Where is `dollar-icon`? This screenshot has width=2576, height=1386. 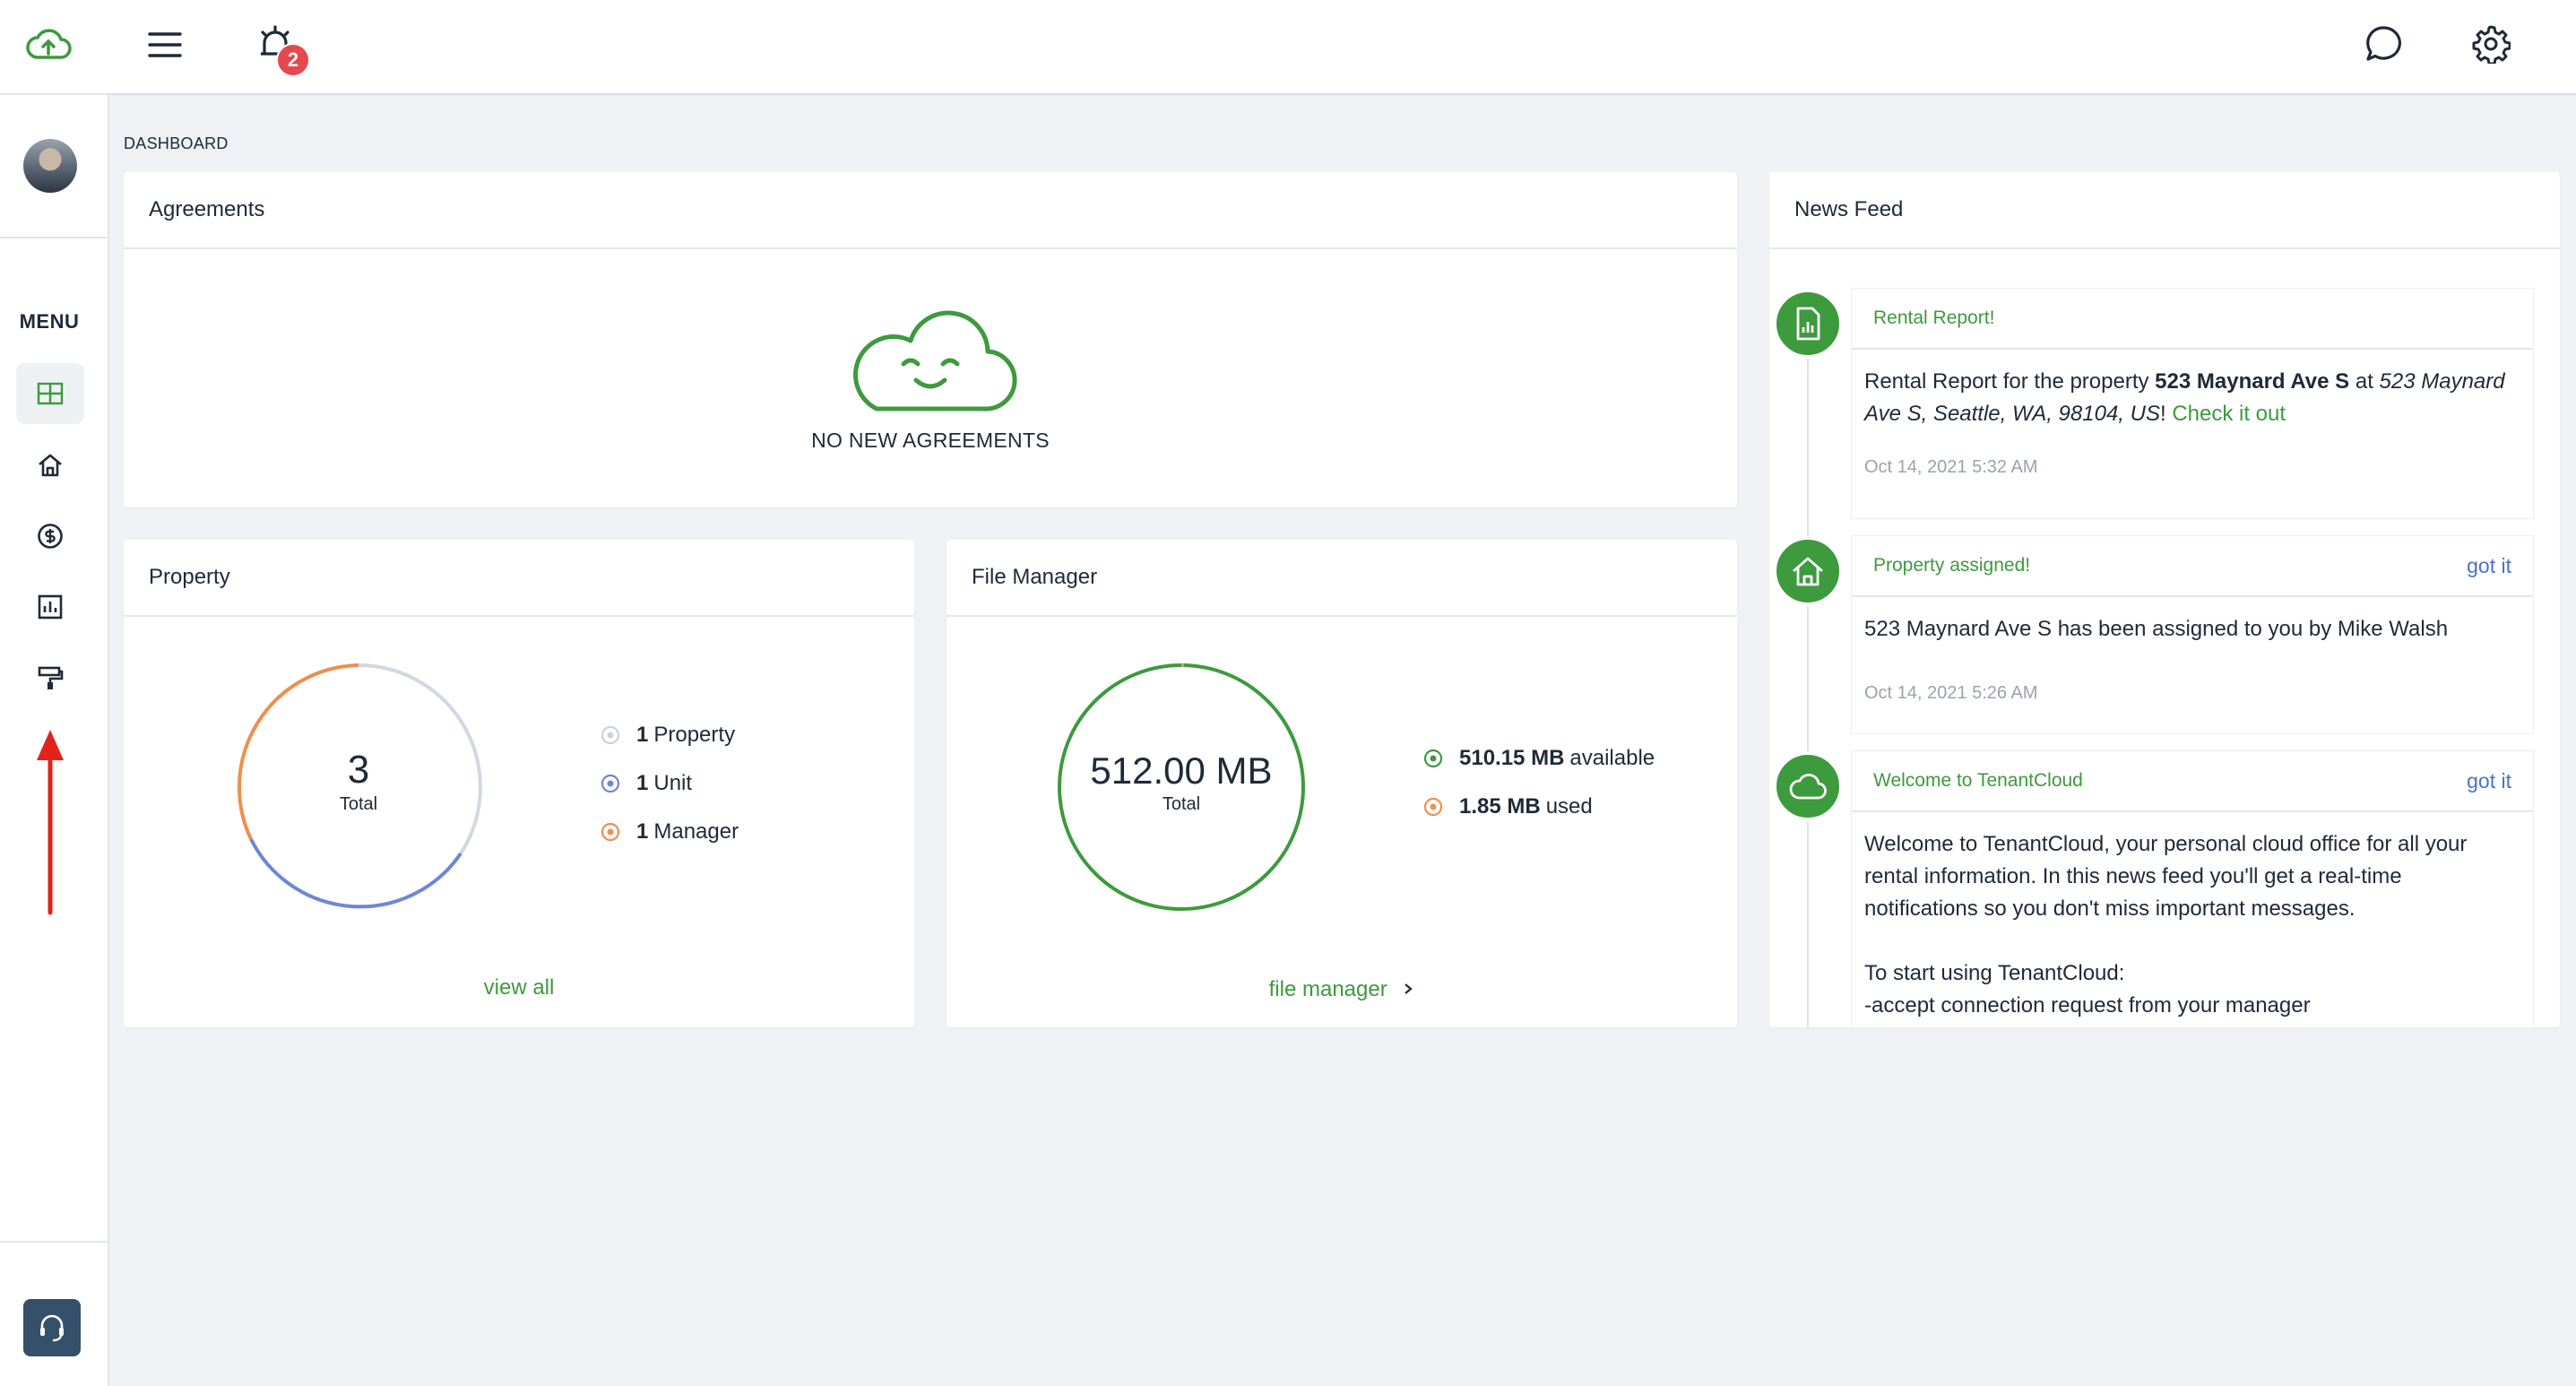
dollar-icon is located at coordinates (50, 536).